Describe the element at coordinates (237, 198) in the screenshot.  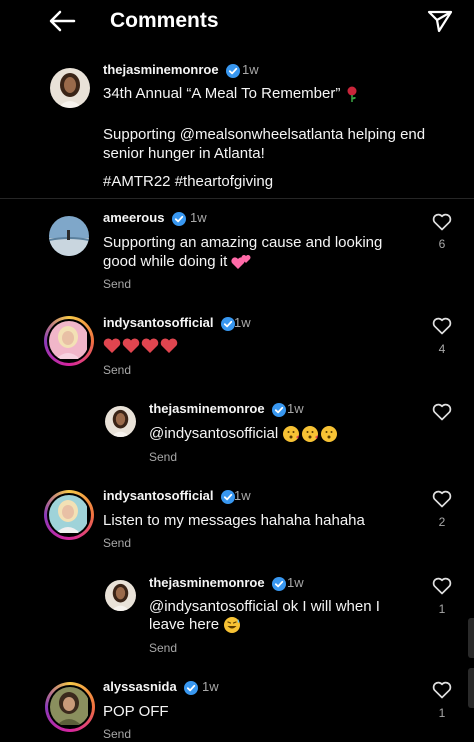
I see `divider` at that location.